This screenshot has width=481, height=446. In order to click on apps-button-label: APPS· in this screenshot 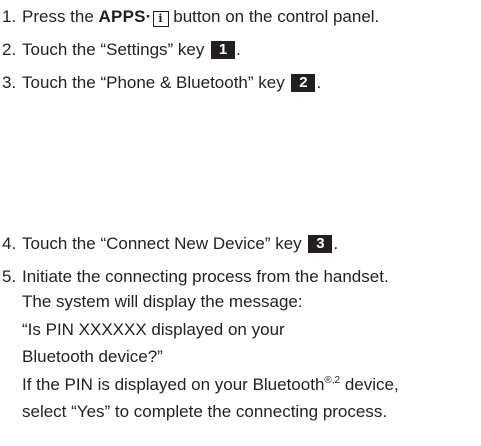, I will do `click(125, 16)`.